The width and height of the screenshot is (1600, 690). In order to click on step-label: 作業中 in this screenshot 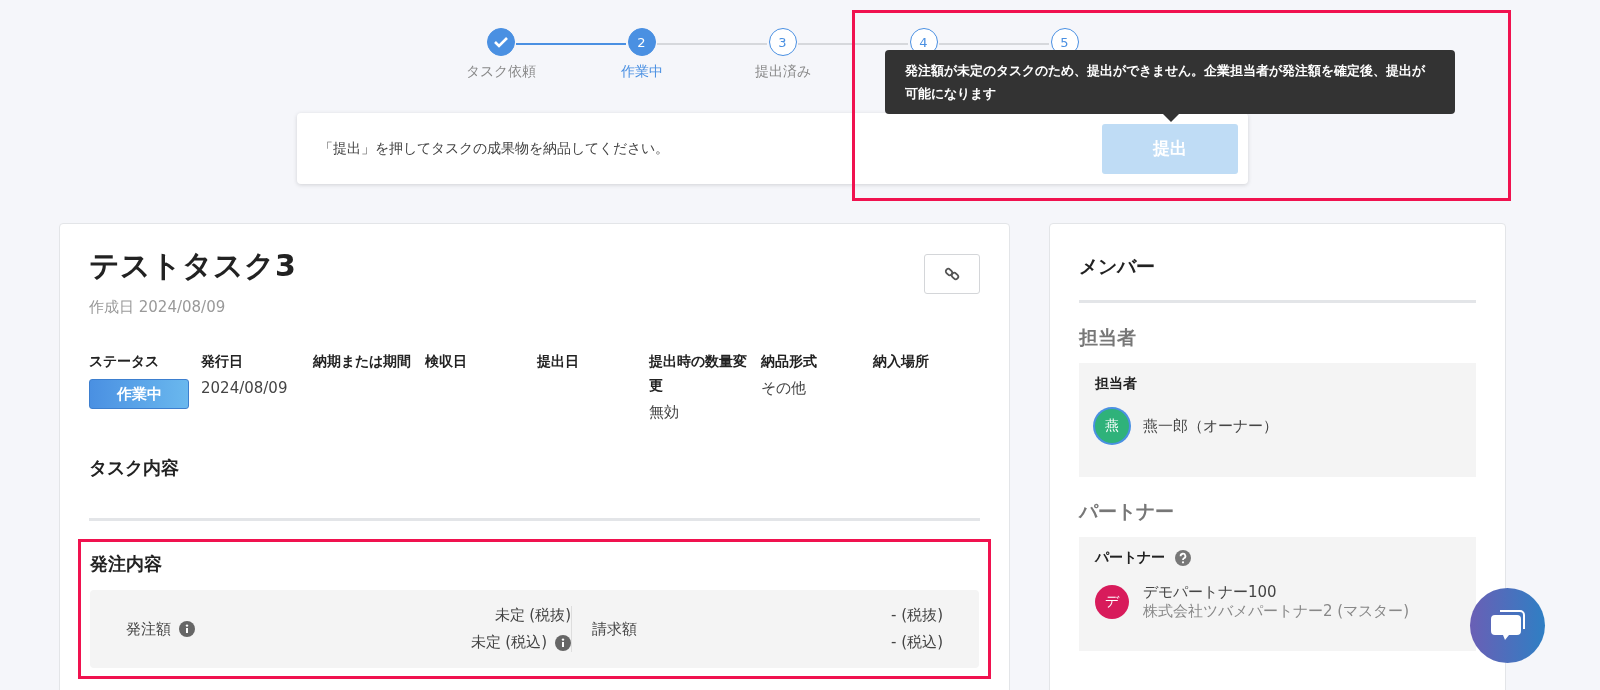, I will do `click(641, 72)`.